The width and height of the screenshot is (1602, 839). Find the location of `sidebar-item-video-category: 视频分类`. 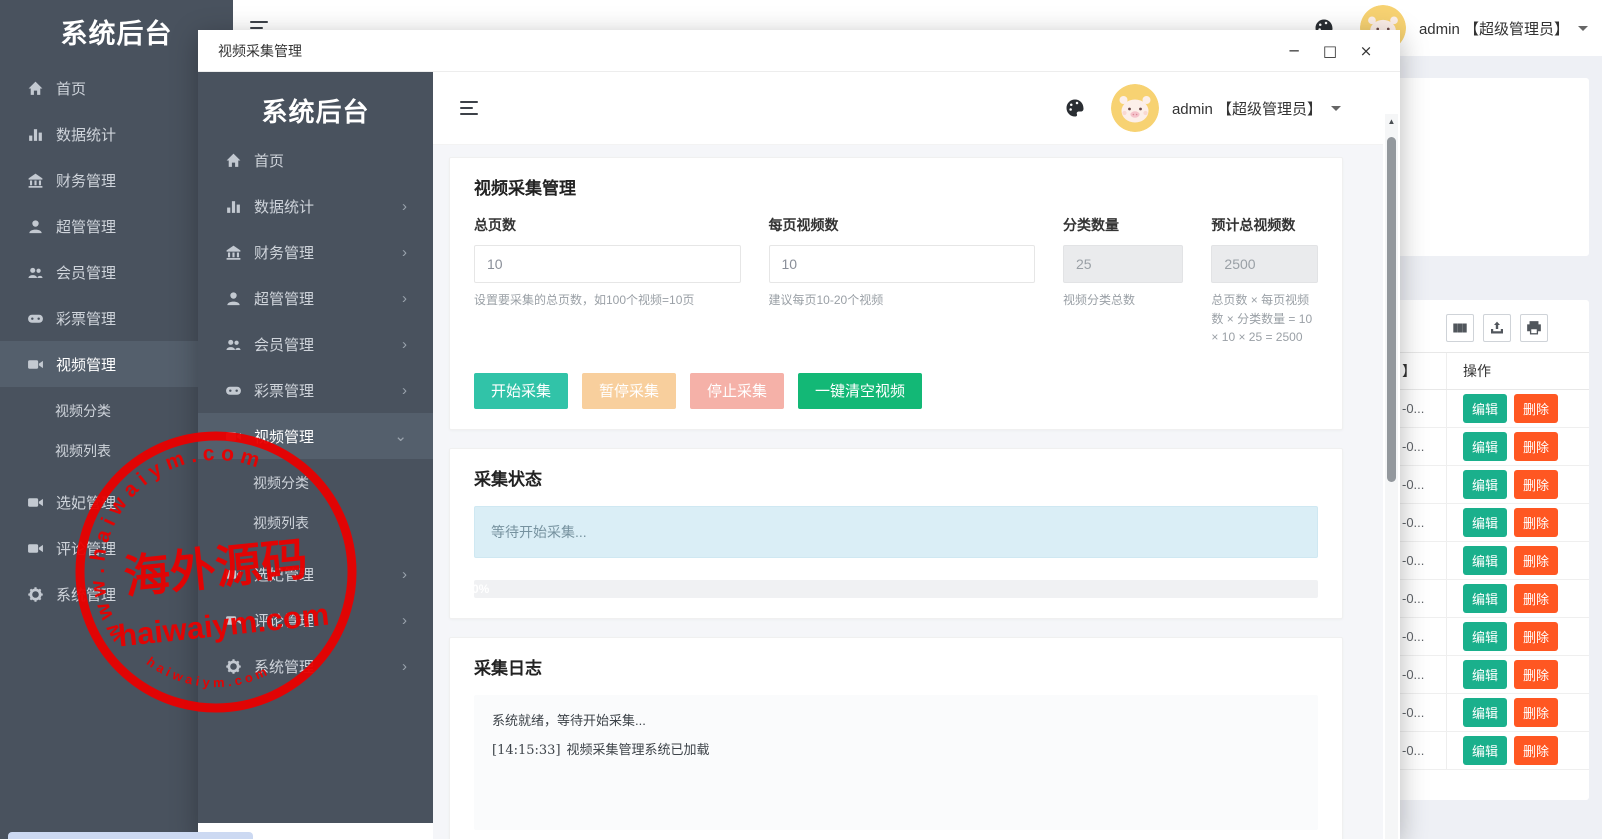

sidebar-item-video-category: 视频分类 is located at coordinates (315, 483).